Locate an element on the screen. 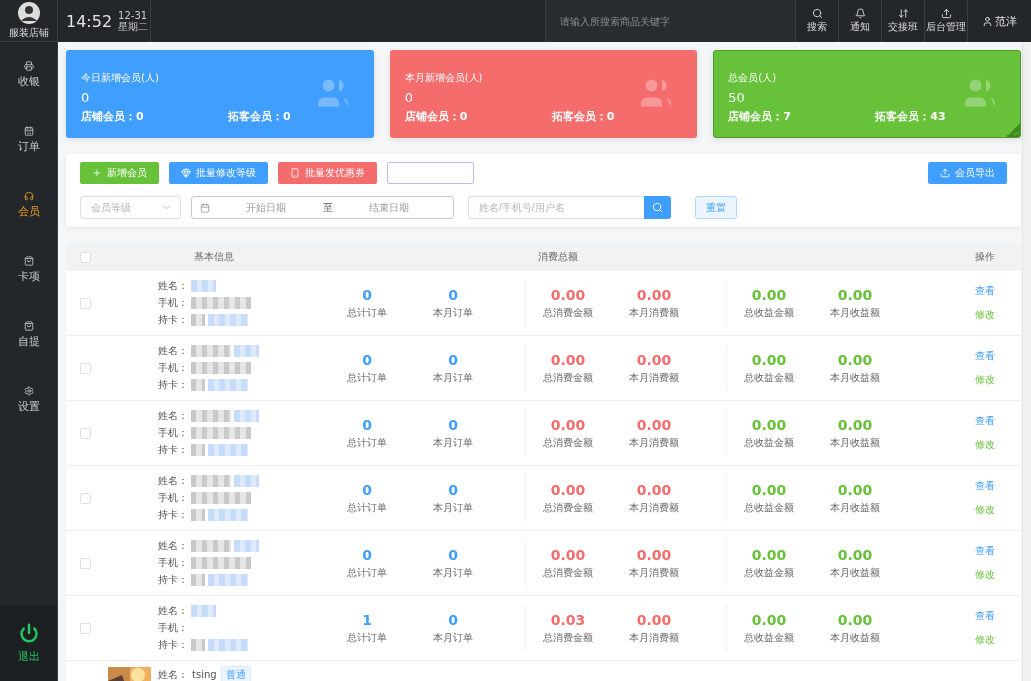  bag-icon is located at coordinates (28, 260).